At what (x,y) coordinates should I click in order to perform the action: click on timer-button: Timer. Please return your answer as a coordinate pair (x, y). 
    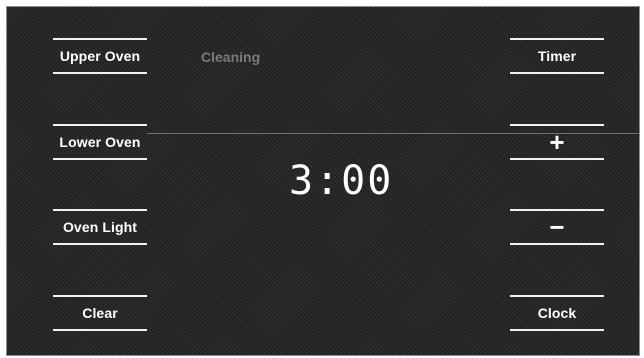
    Looking at the image, I should click on (557, 56).